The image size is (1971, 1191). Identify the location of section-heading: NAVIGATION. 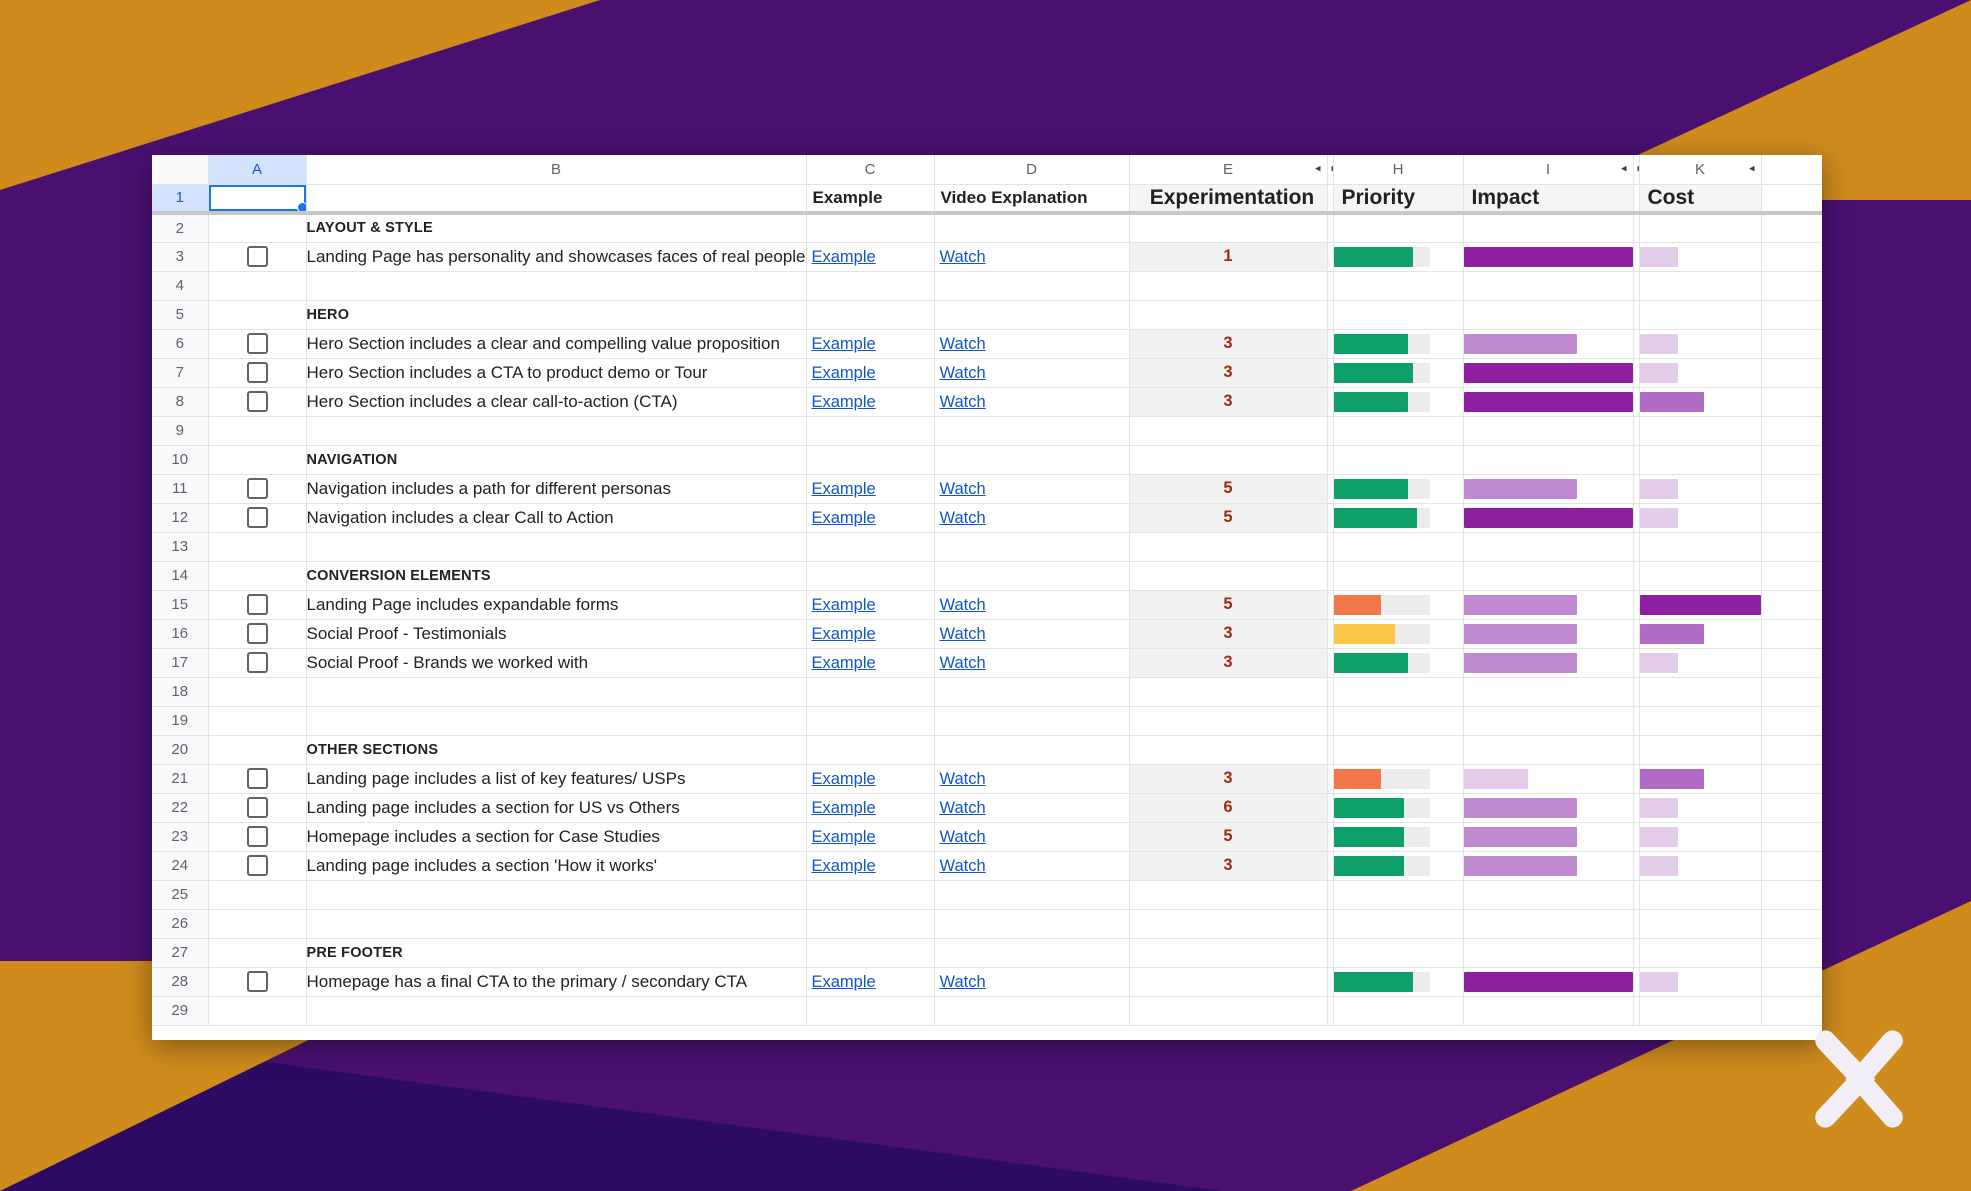
(556, 460).